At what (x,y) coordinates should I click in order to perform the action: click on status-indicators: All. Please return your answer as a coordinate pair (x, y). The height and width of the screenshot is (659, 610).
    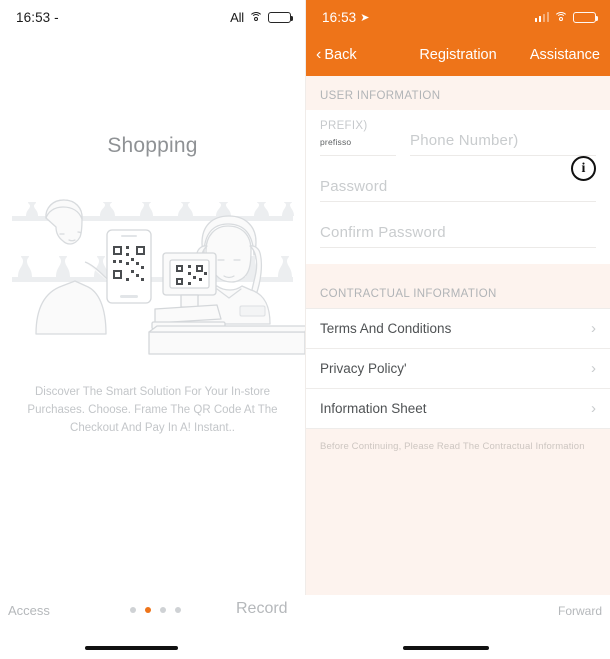
    Looking at the image, I should click on (262, 17).